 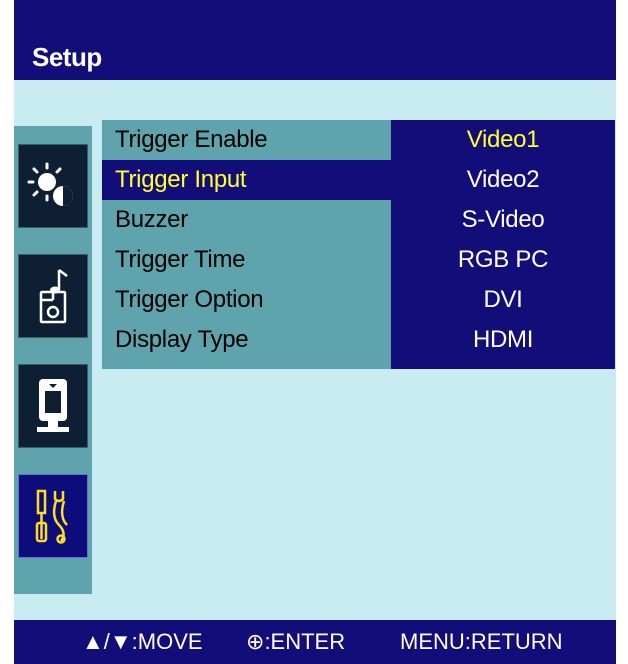 What do you see at coordinates (255, 641) in the screenshot?
I see `enter-button-icon: ⊕` at bounding box center [255, 641].